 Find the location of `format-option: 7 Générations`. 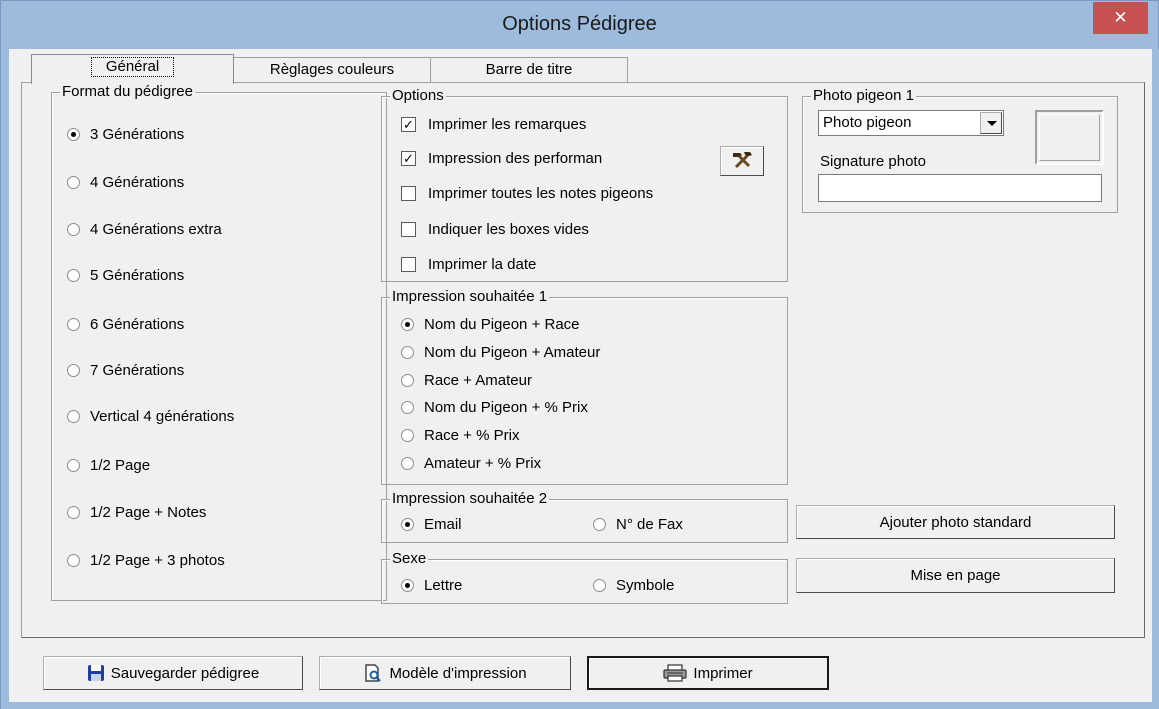

format-option: 7 Générations is located at coordinates (125, 370).